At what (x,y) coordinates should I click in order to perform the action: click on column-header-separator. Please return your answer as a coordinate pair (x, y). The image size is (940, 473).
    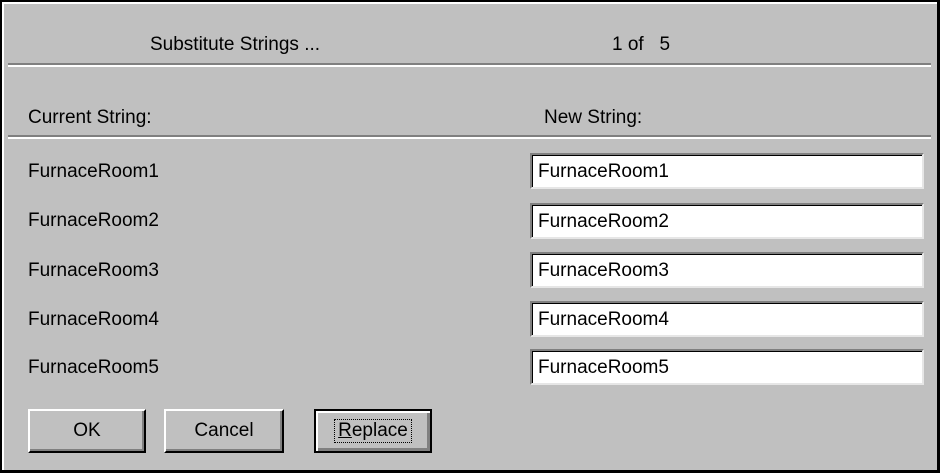
    Looking at the image, I should click on (469, 137).